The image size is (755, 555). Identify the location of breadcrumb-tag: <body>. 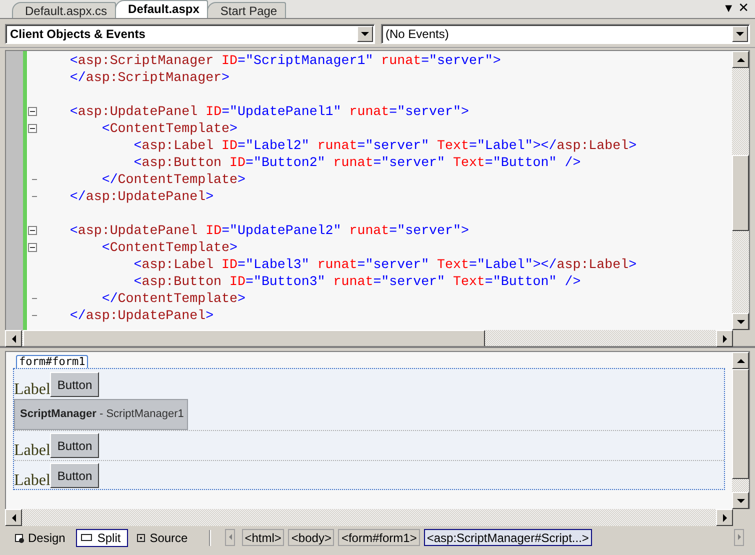
(311, 537).